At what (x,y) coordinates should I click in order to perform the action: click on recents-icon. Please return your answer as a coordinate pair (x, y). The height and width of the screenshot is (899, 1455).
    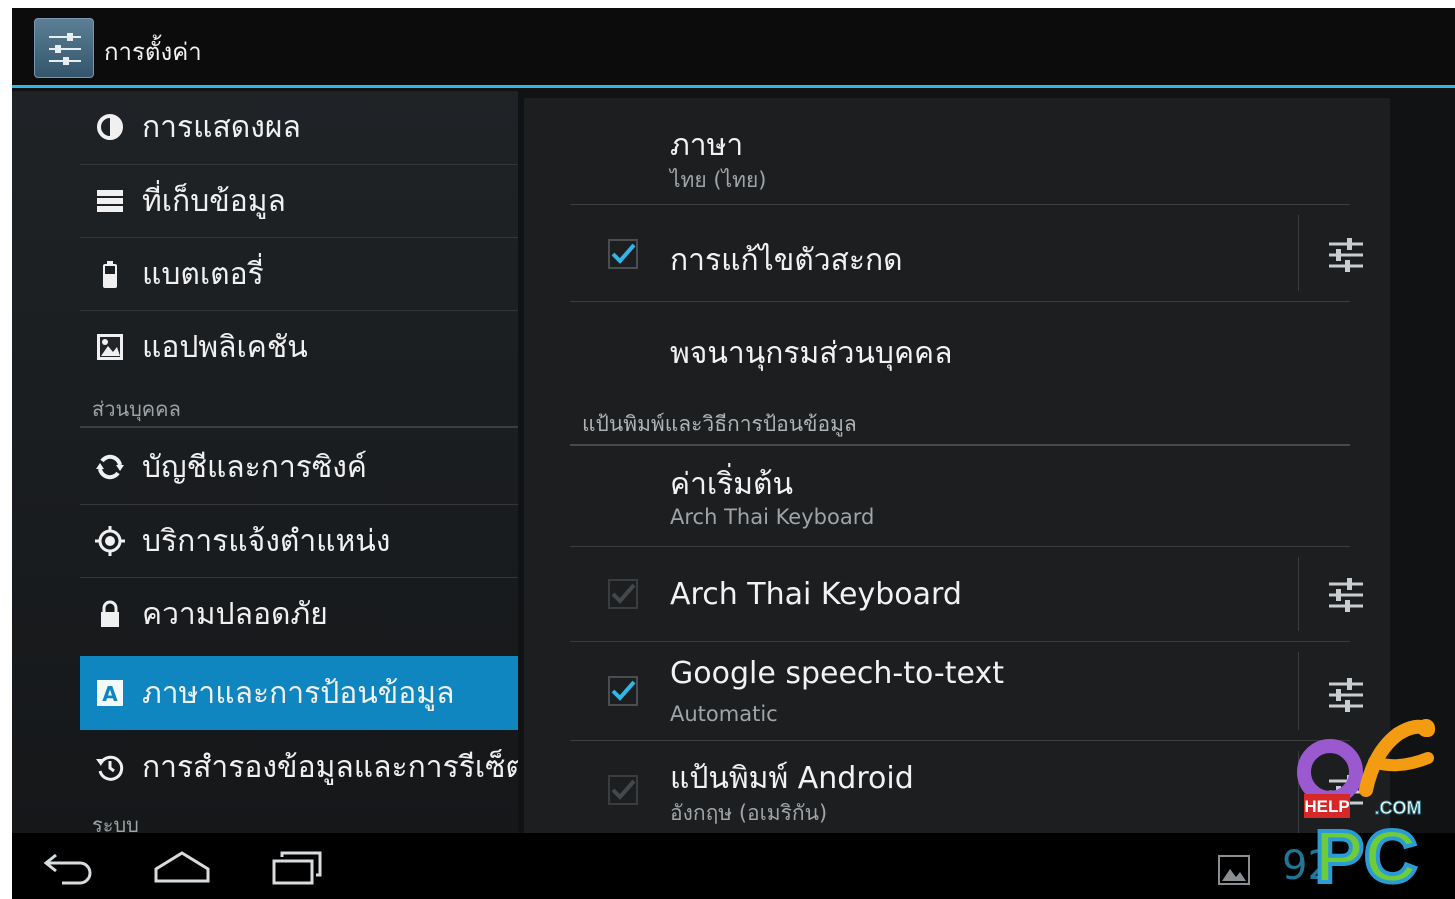
    Looking at the image, I should click on (298, 867).